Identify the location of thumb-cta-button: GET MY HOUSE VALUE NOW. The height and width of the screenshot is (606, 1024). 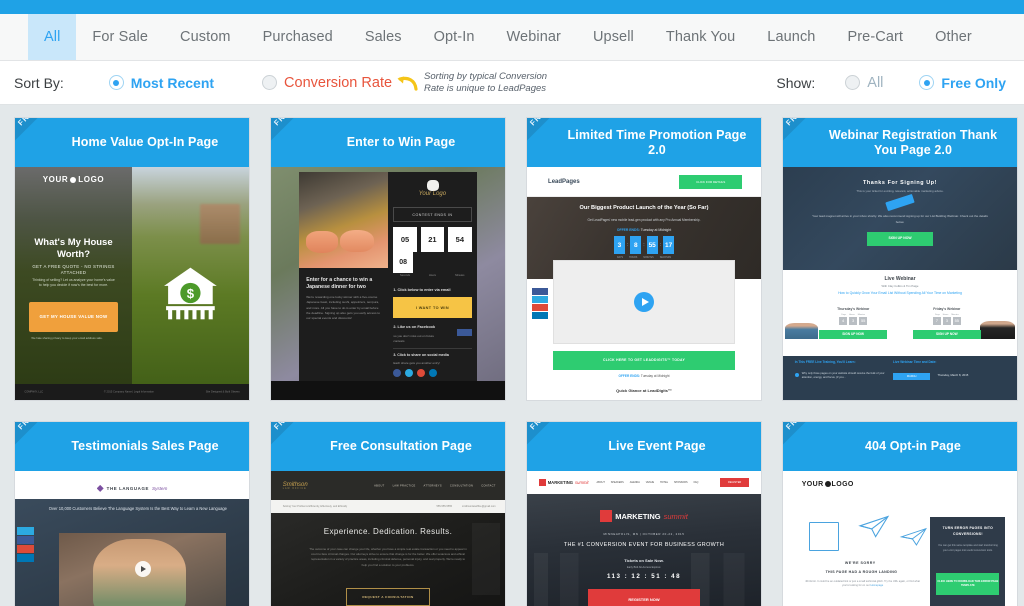
(73, 317).